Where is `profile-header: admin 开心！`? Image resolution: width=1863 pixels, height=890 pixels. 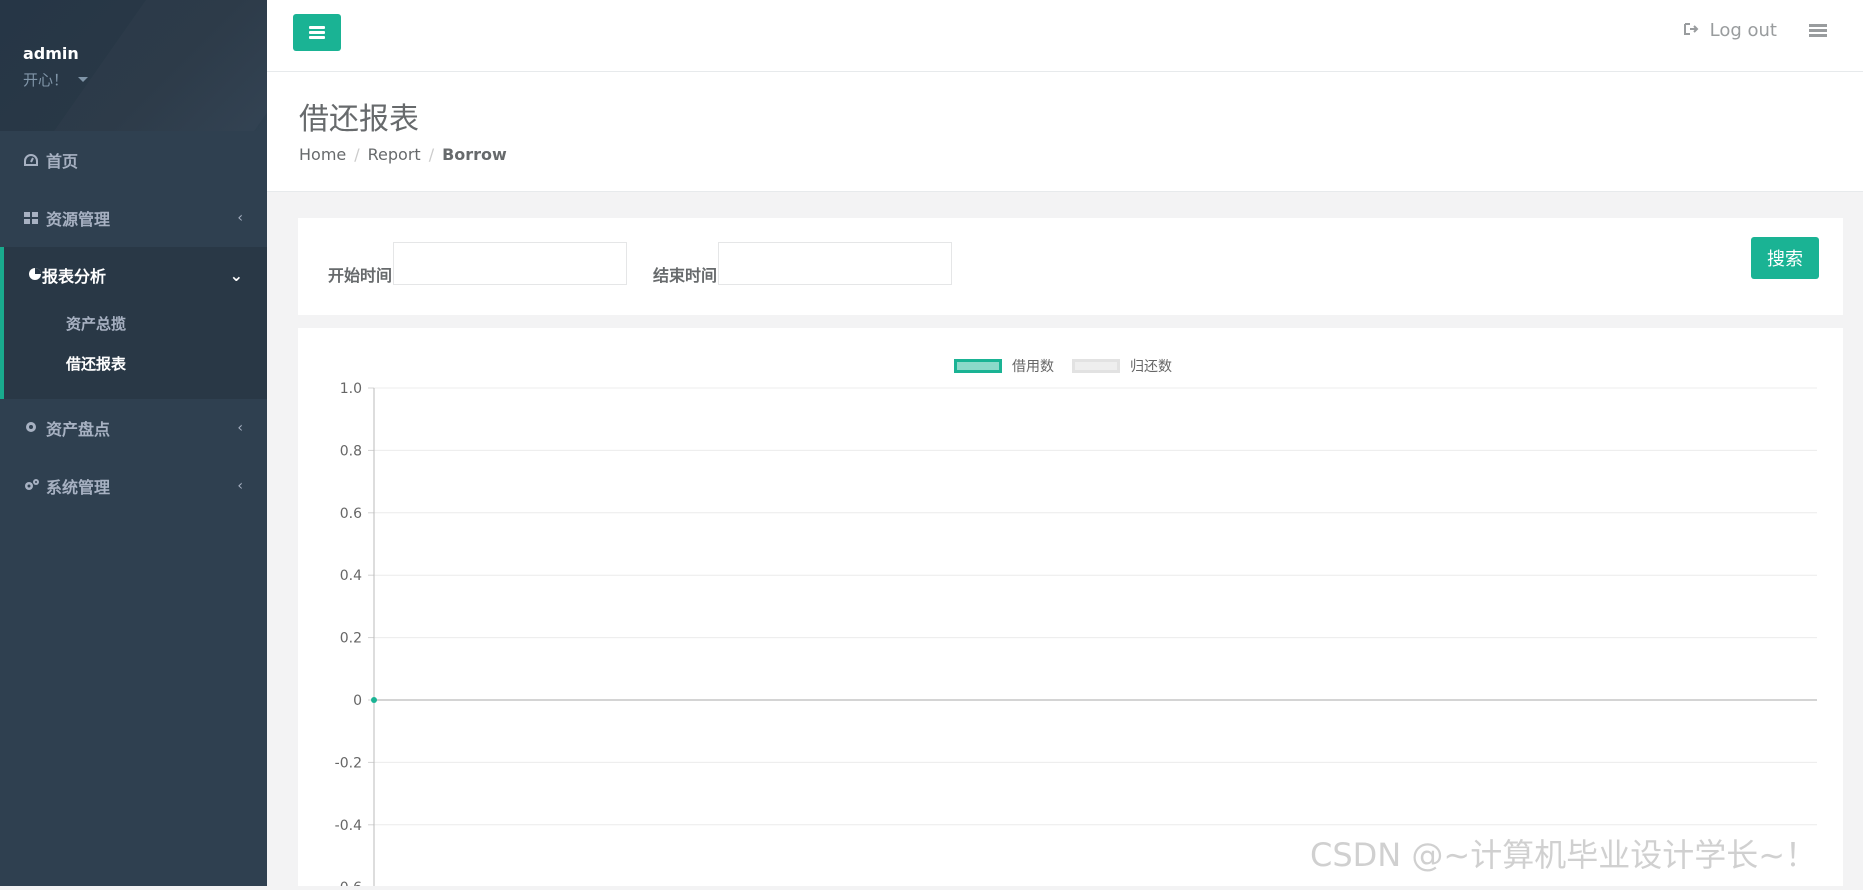
profile-header: admin 开心！ is located at coordinates (133, 65).